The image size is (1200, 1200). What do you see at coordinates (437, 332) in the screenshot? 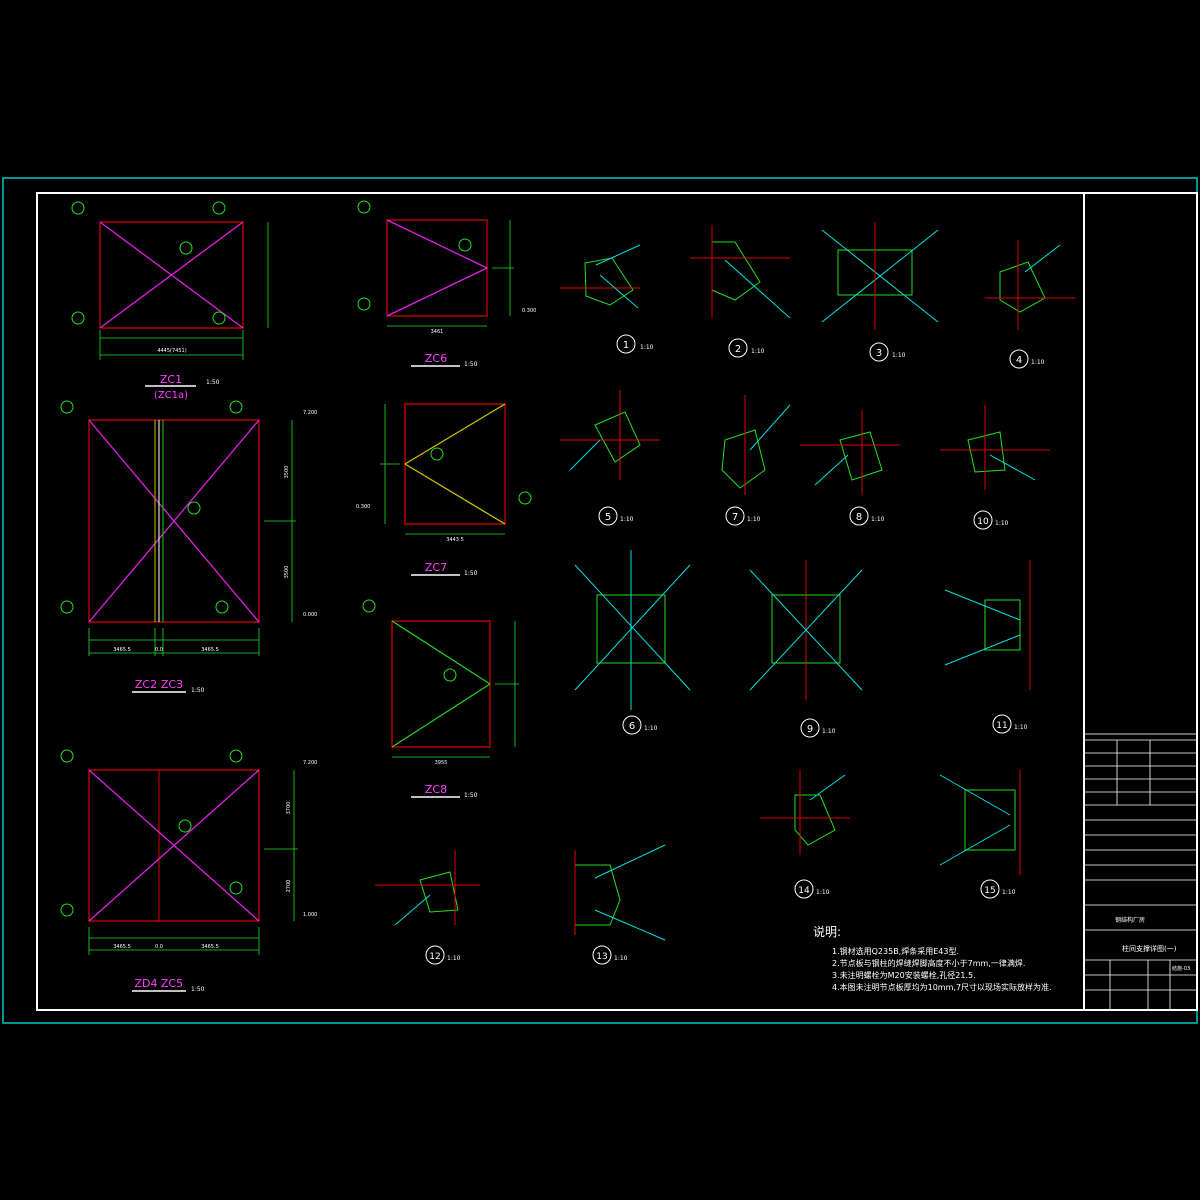
I see `zc6-dim: 3461` at bounding box center [437, 332].